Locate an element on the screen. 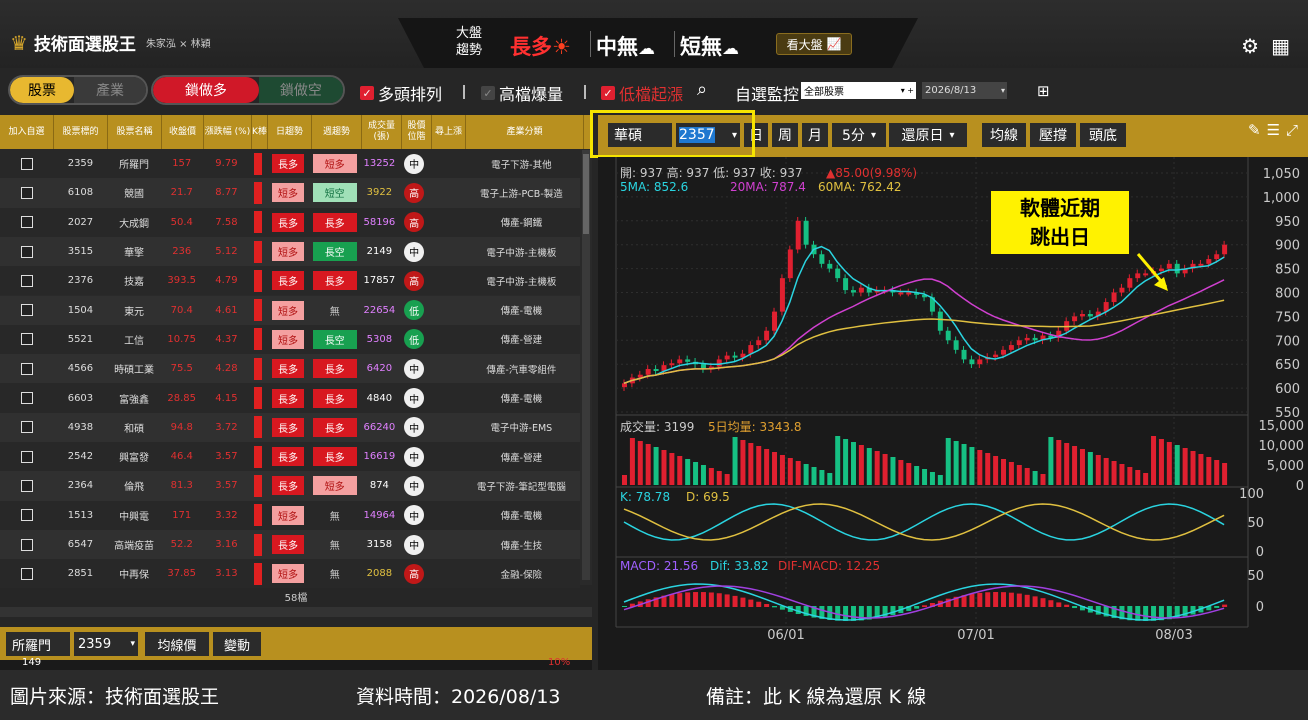 The width and height of the screenshot is (1308, 720). stock-name: 競國 is located at coordinates (134, 192).